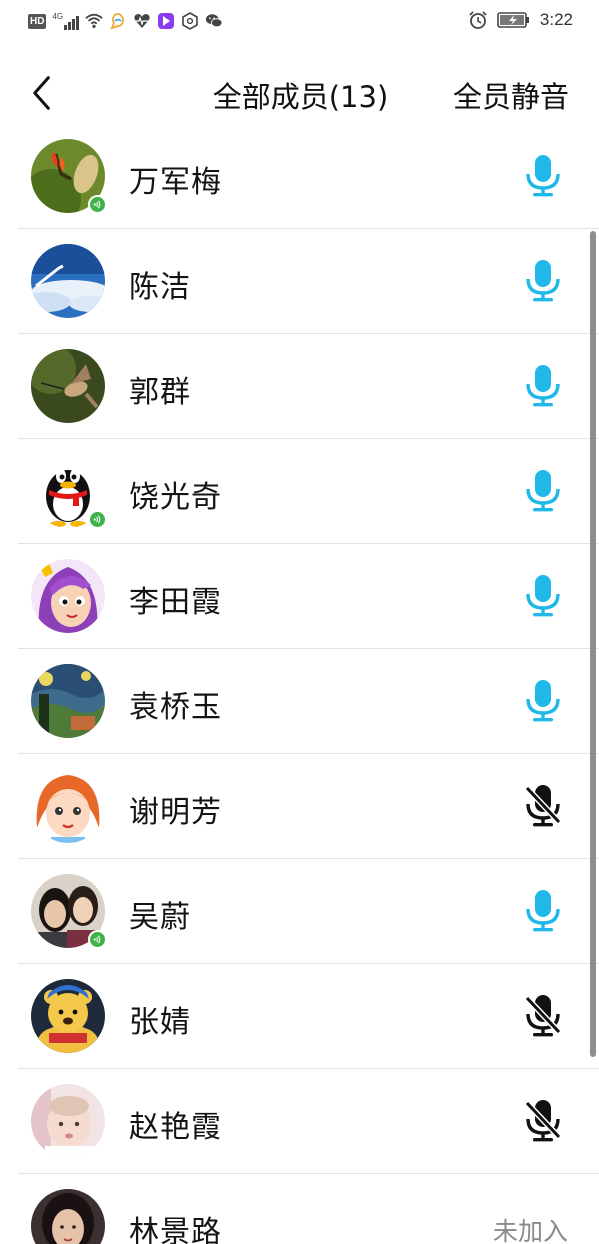  I want to click on member-name: 赵艳霞, so click(175, 1127).